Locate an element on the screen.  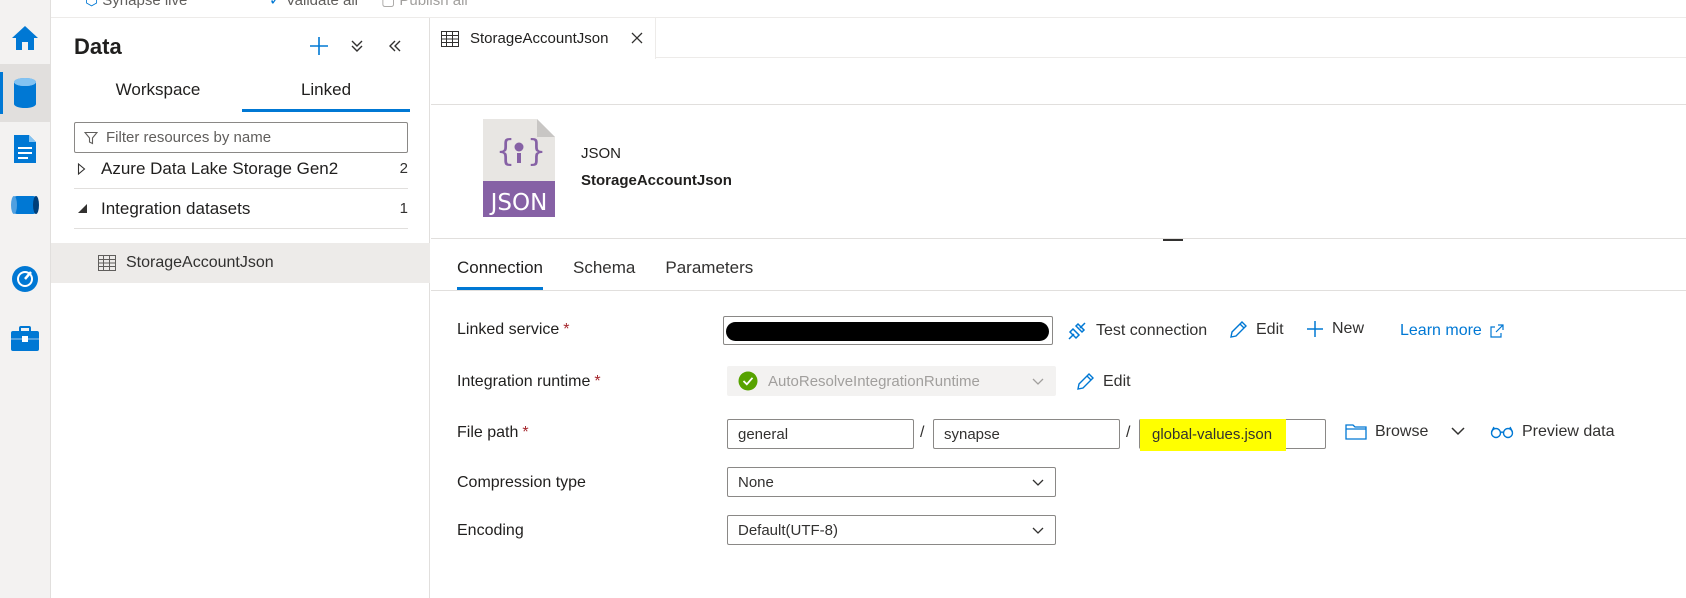
rail-home-button is located at coordinates (25, 38).